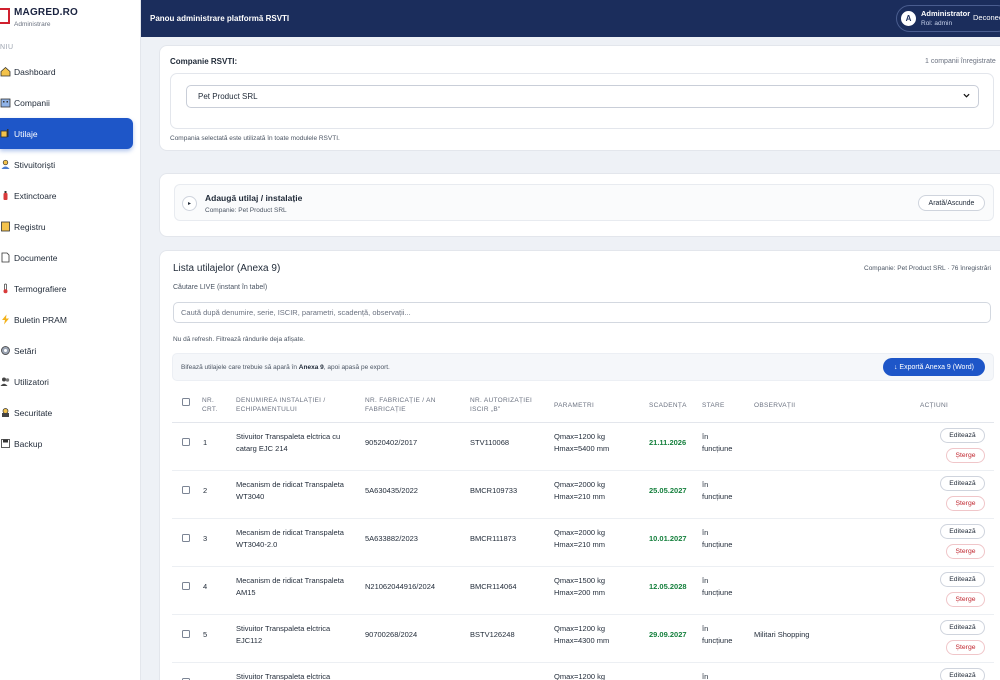  What do you see at coordinates (946, 13) in the screenshot?
I see `user-name: Administrator` at bounding box center [946, 13].